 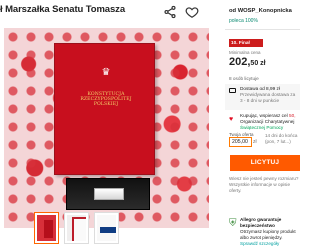 What do you see at coordinates (106, 100) in the screenshot?
I see `book-cover-title: KONSTYTUCJA RZECZYPOSPOLITEJ POLSKIEJ` at bounding box center [106, 100].